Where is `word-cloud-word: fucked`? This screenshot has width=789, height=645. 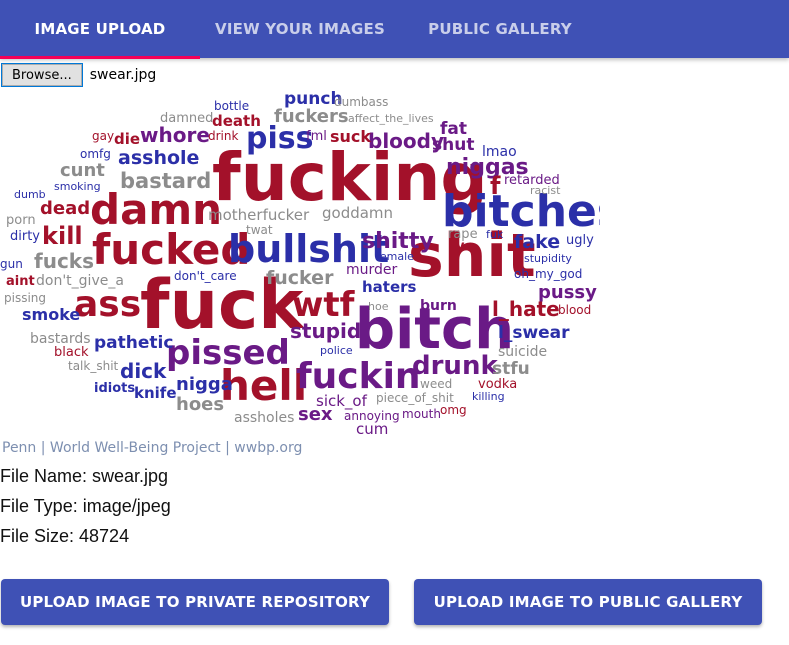 word-cloud-word: fucked is located at coordinates (171, 249).